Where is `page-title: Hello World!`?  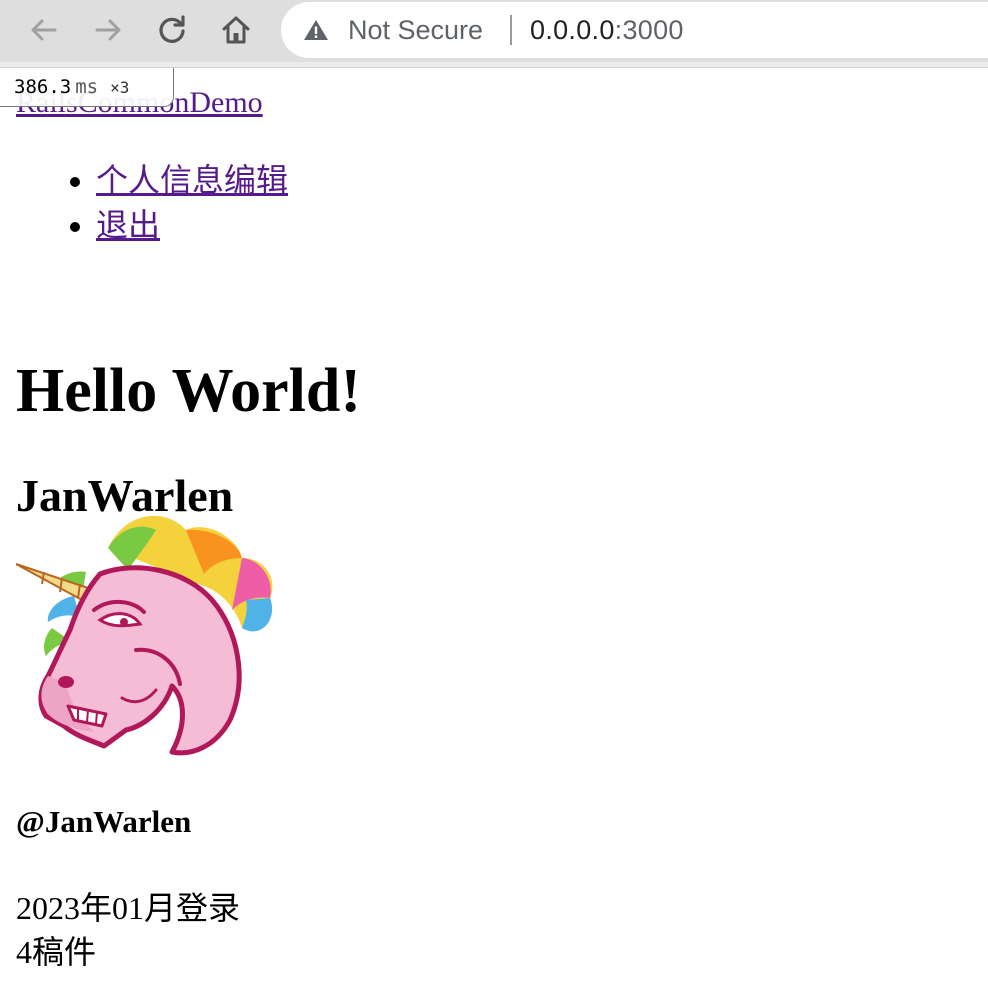 page-title: Hello World! is located at coordinates (189, 391).